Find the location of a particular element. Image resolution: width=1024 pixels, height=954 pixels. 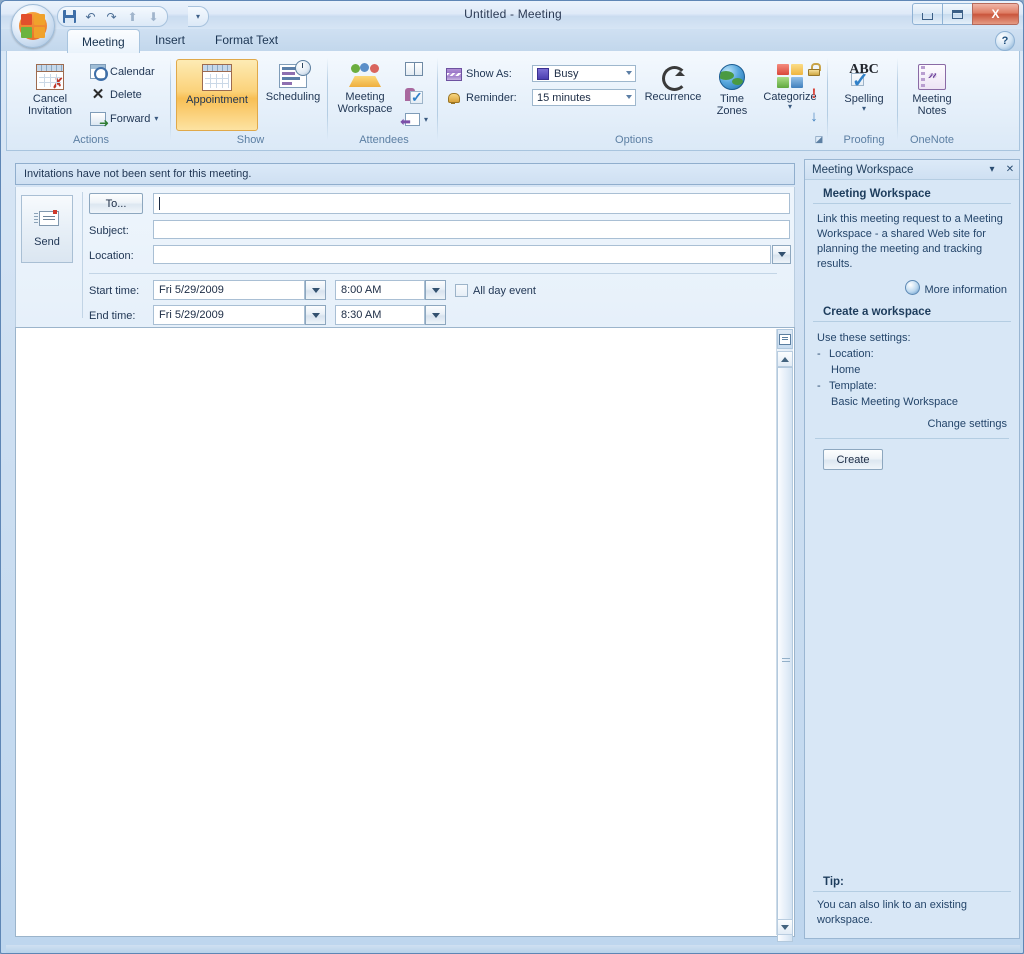

scroll-grip-icon is located at coordinates (786, 661).